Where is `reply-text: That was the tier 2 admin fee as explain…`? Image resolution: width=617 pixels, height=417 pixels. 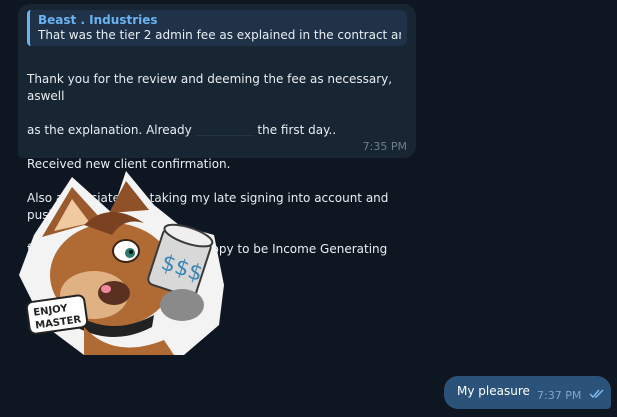 reply-text: That was the tier 2 admin fee as explain… is located at coordinates (219, 35).